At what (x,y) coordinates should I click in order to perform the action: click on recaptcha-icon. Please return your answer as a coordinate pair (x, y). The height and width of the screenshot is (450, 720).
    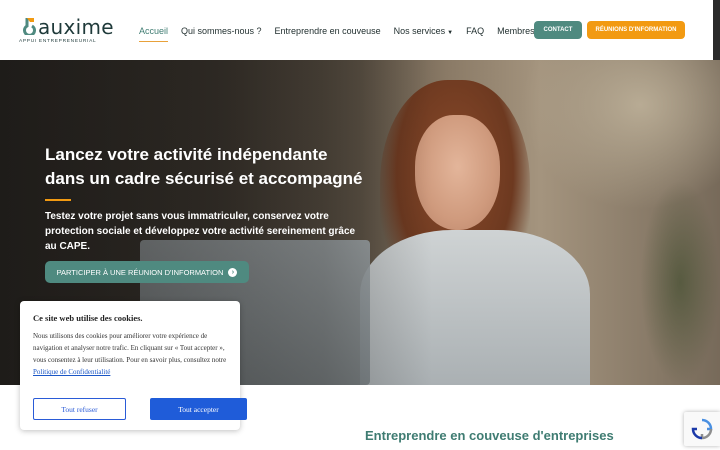
    Looking at the image, I should click on (702, 429).